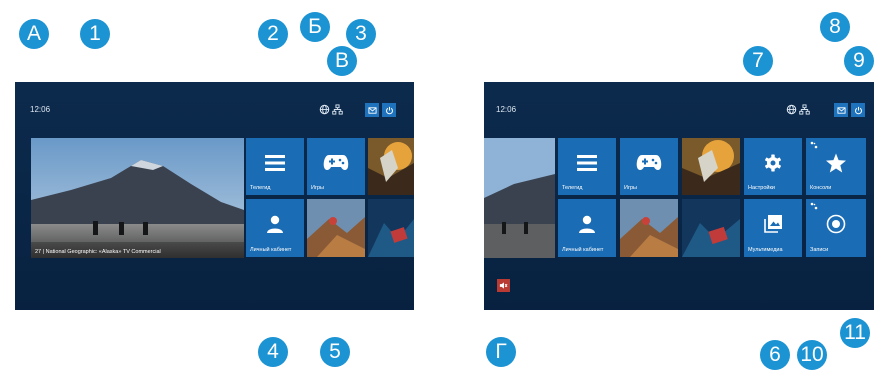 This screenshot has width=874, height=373. Describe the element at coordinates (773, 223) in the screenshot. I see `gallery-icon` at that location.